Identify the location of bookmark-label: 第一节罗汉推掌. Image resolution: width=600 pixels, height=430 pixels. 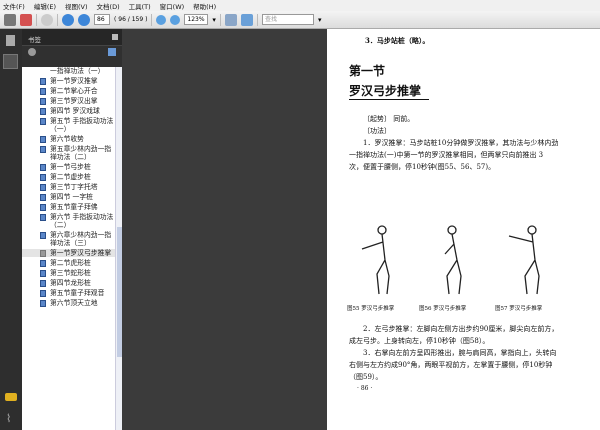
(74, 81).